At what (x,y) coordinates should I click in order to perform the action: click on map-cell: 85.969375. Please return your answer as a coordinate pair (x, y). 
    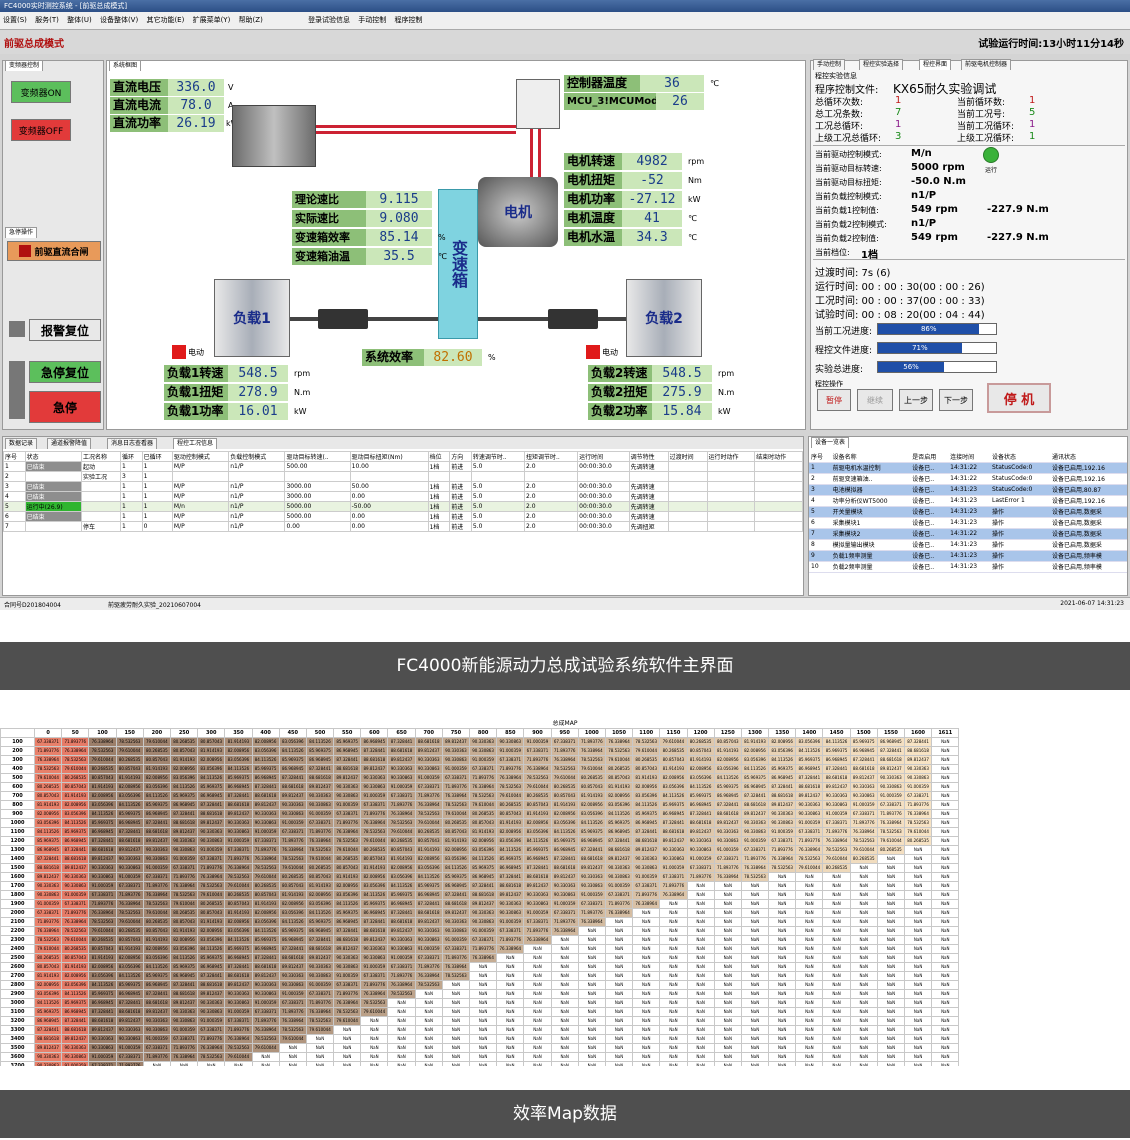
    Looking at the image, I should click on (292, 931).